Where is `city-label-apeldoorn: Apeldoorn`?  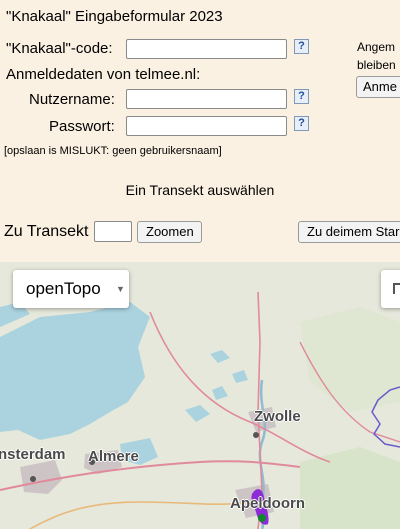 city-label-apeldoorn: Apeldoorn is located at coordinates (267, 503).